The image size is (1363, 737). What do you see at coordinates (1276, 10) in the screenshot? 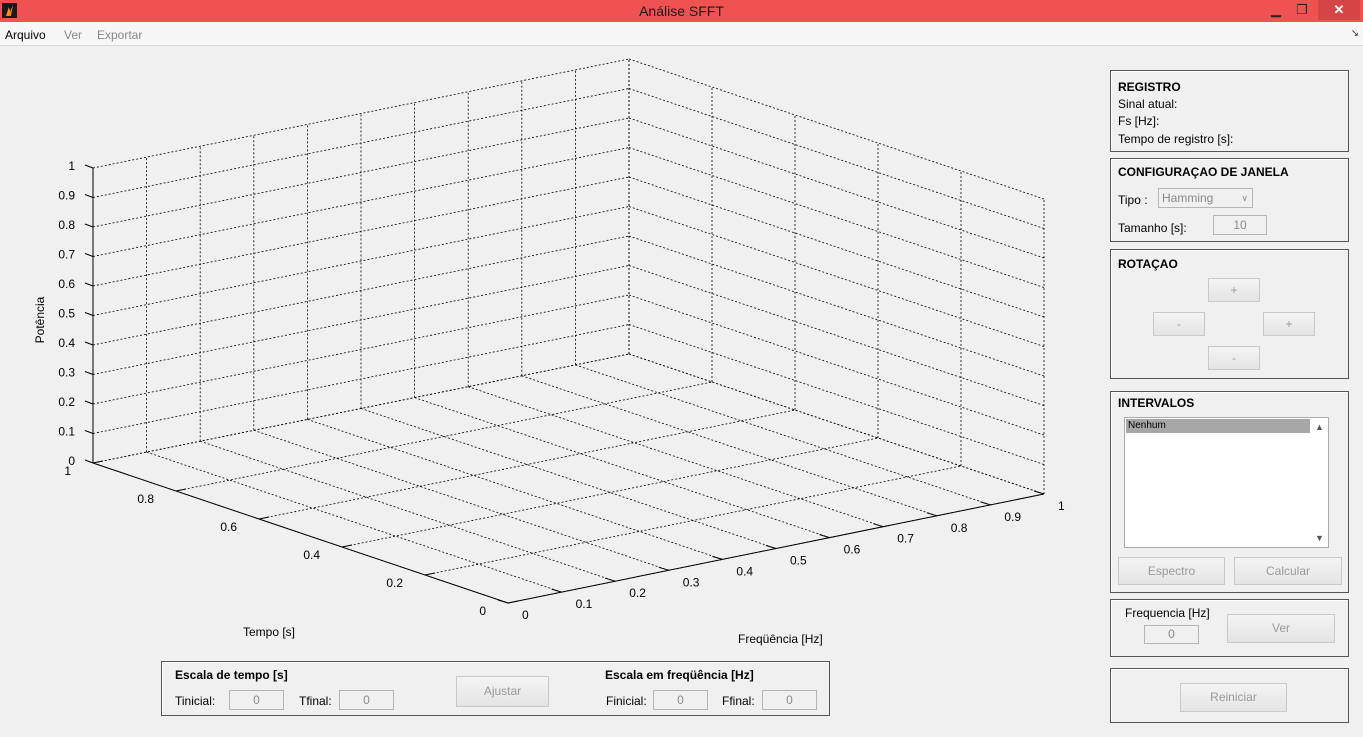
I see `minimize-button: ▁` at bounding box center [1276, 10].